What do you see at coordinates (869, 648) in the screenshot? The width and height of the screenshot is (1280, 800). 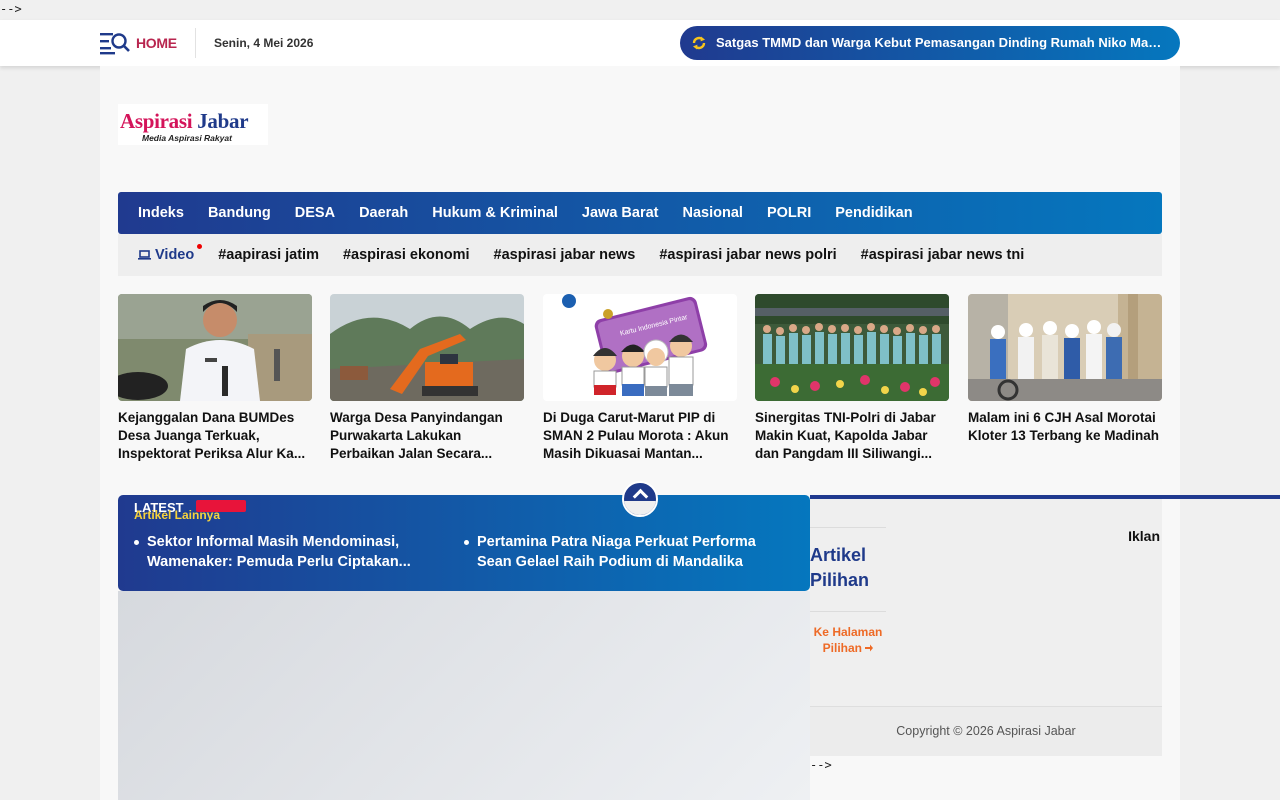 I see `arrow-right-icon` at bounding box center [869, 648].